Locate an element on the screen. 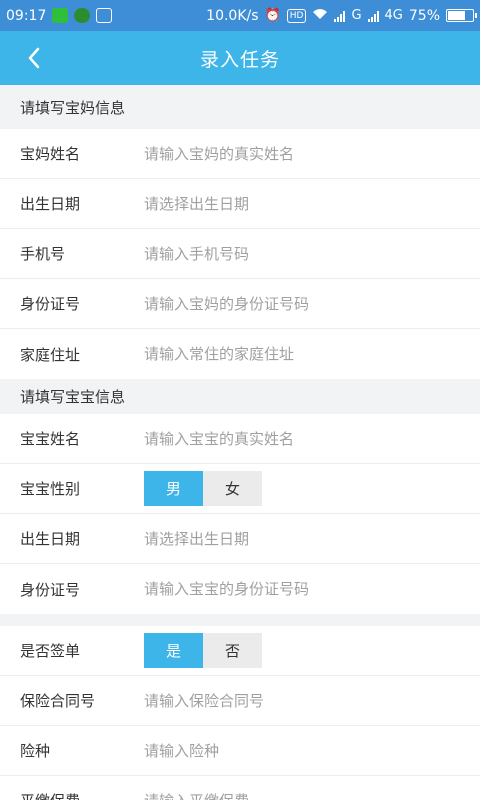 The image size is (480, 800). signed-no-option: 否 is located at coordinates (232, 650).